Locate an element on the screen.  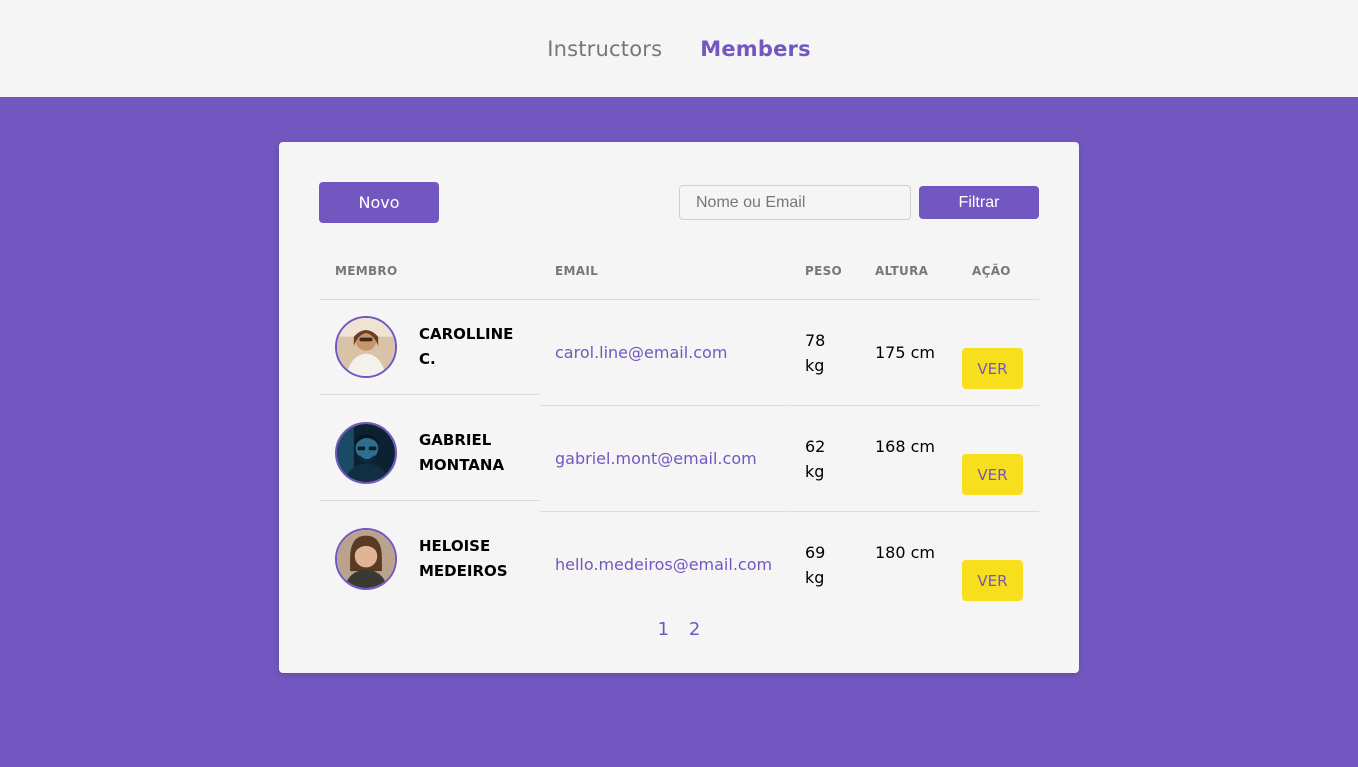
member-name: CAROLLINE C. is located at coordinates (466, 346).